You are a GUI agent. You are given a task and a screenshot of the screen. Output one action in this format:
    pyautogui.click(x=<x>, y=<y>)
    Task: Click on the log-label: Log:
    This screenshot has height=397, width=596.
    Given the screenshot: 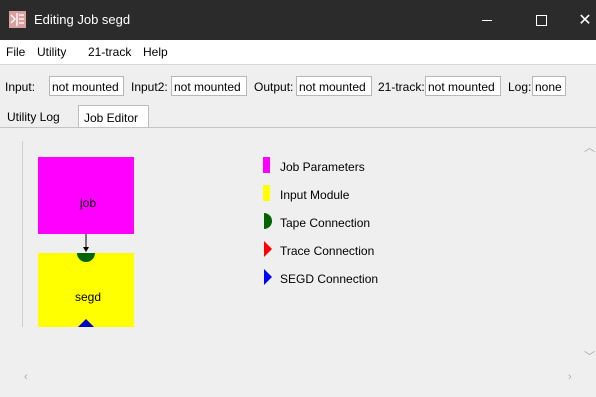 What is the action you would take?
    pyautogui.click(x=520, y=87)
    